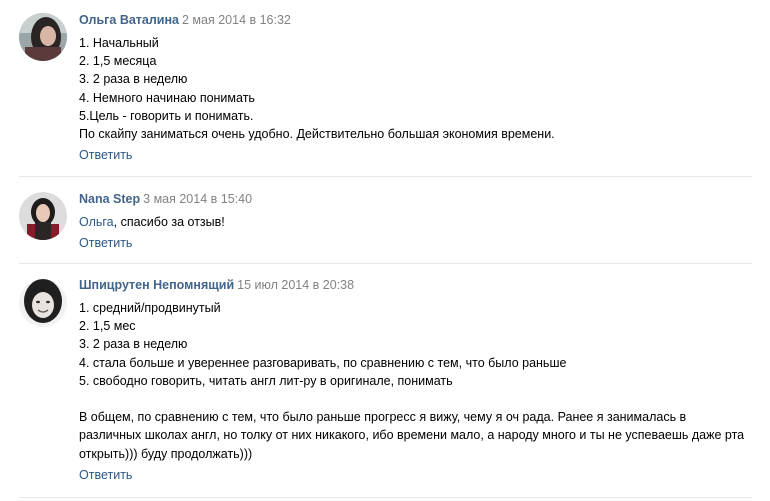  What do you see at coordinates (166, 115) in the screenshot?
I see `comment-line: 5.Цель - говорить и понимать.` at bounding box center [166, 115].